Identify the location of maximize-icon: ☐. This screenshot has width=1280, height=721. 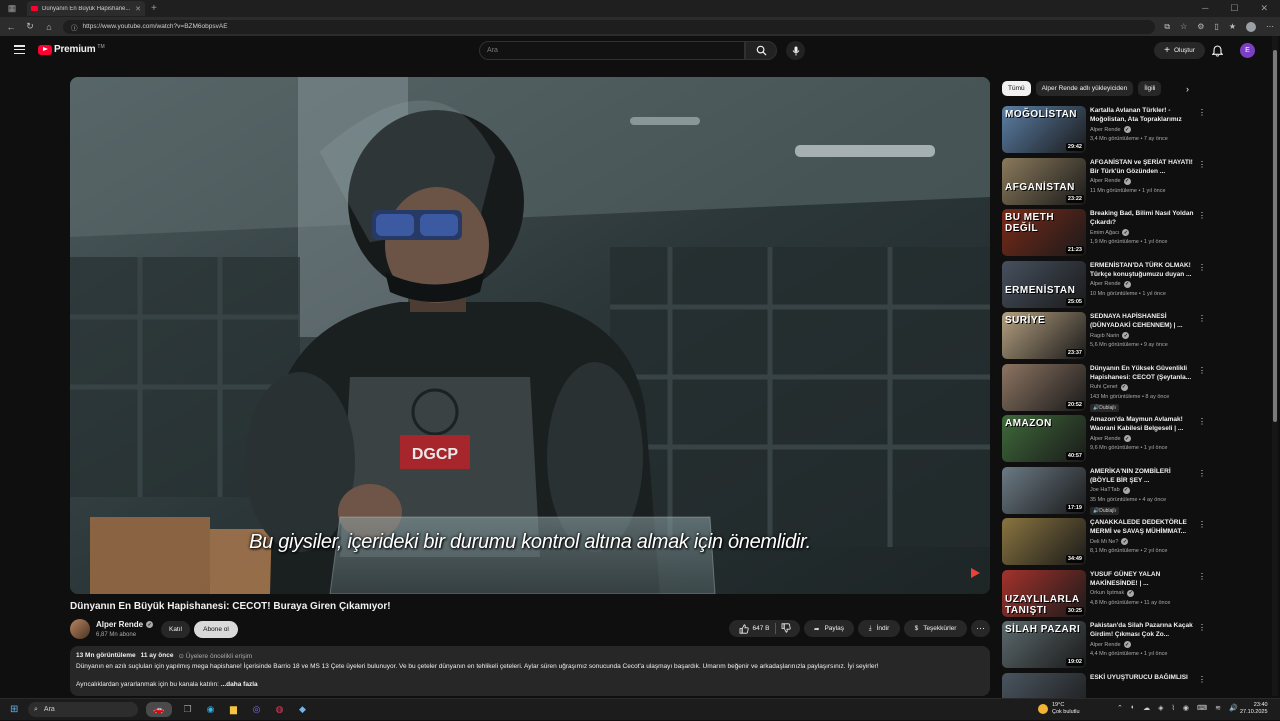
(1234, 8).